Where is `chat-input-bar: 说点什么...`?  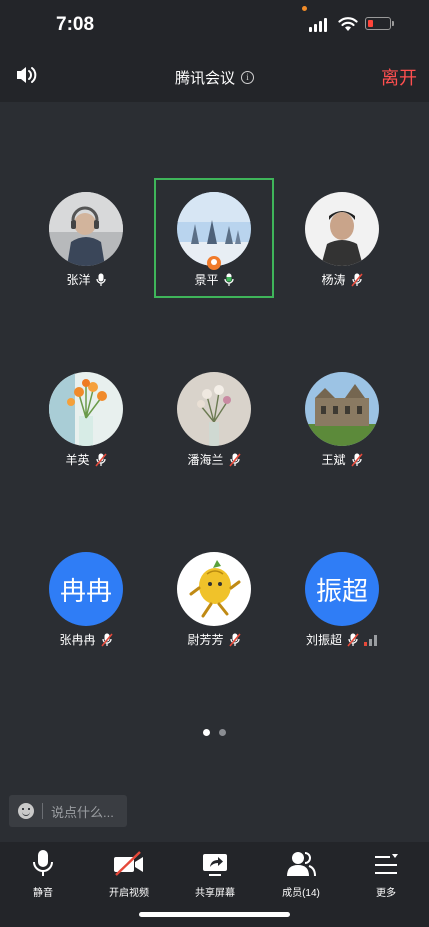 chat-input-bar: 说点什么... is located at coordinates (68, 811).